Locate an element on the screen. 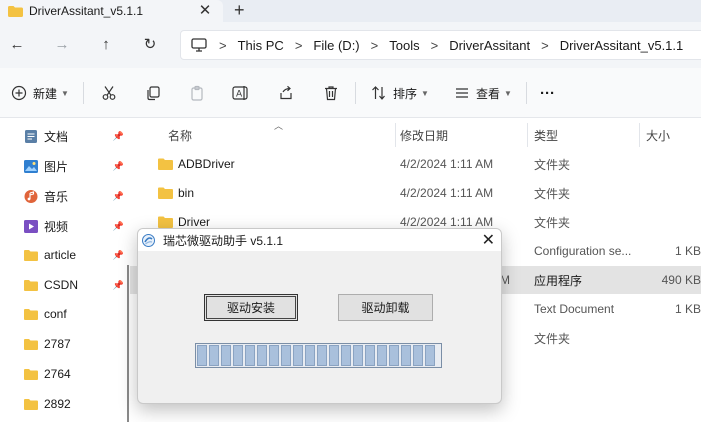 The width and height of the screenshot is (701, 422). table-row: ADBDriver 4/2/2024 1:11 AM 文件夹 is located at coordinates (415, 164).